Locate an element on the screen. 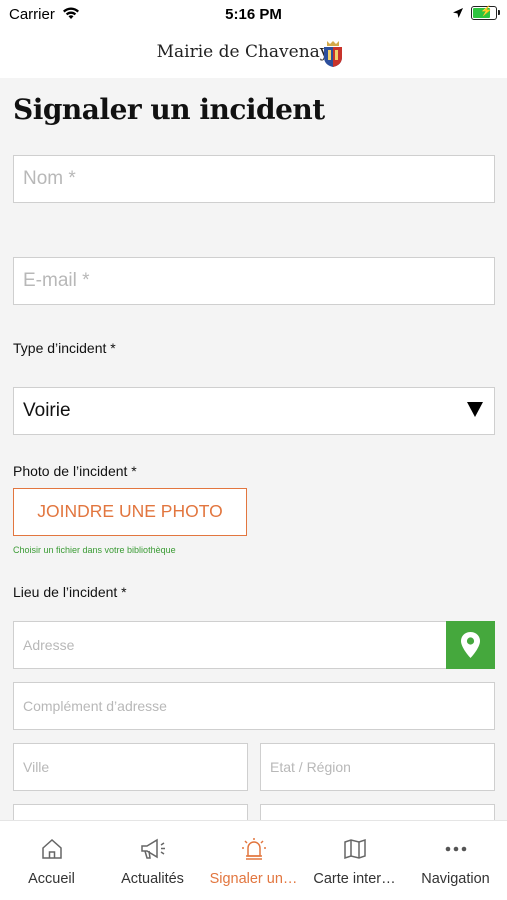  megaphone-icon is located at coordinates (152, 848).